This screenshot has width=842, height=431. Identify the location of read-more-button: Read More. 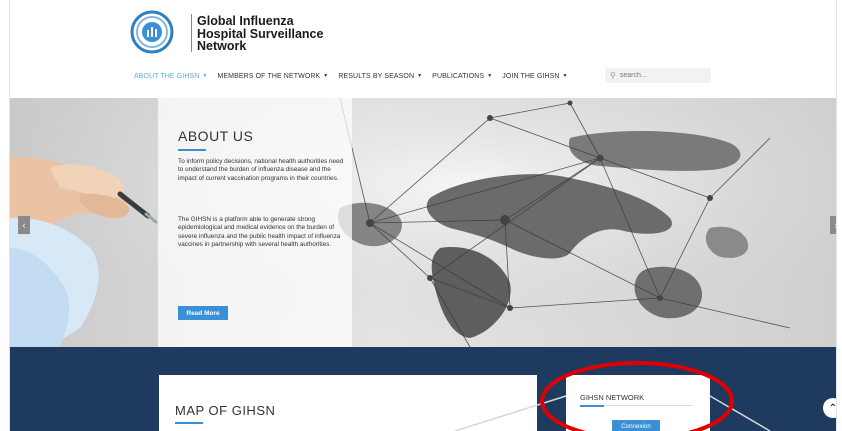
(203, 313).